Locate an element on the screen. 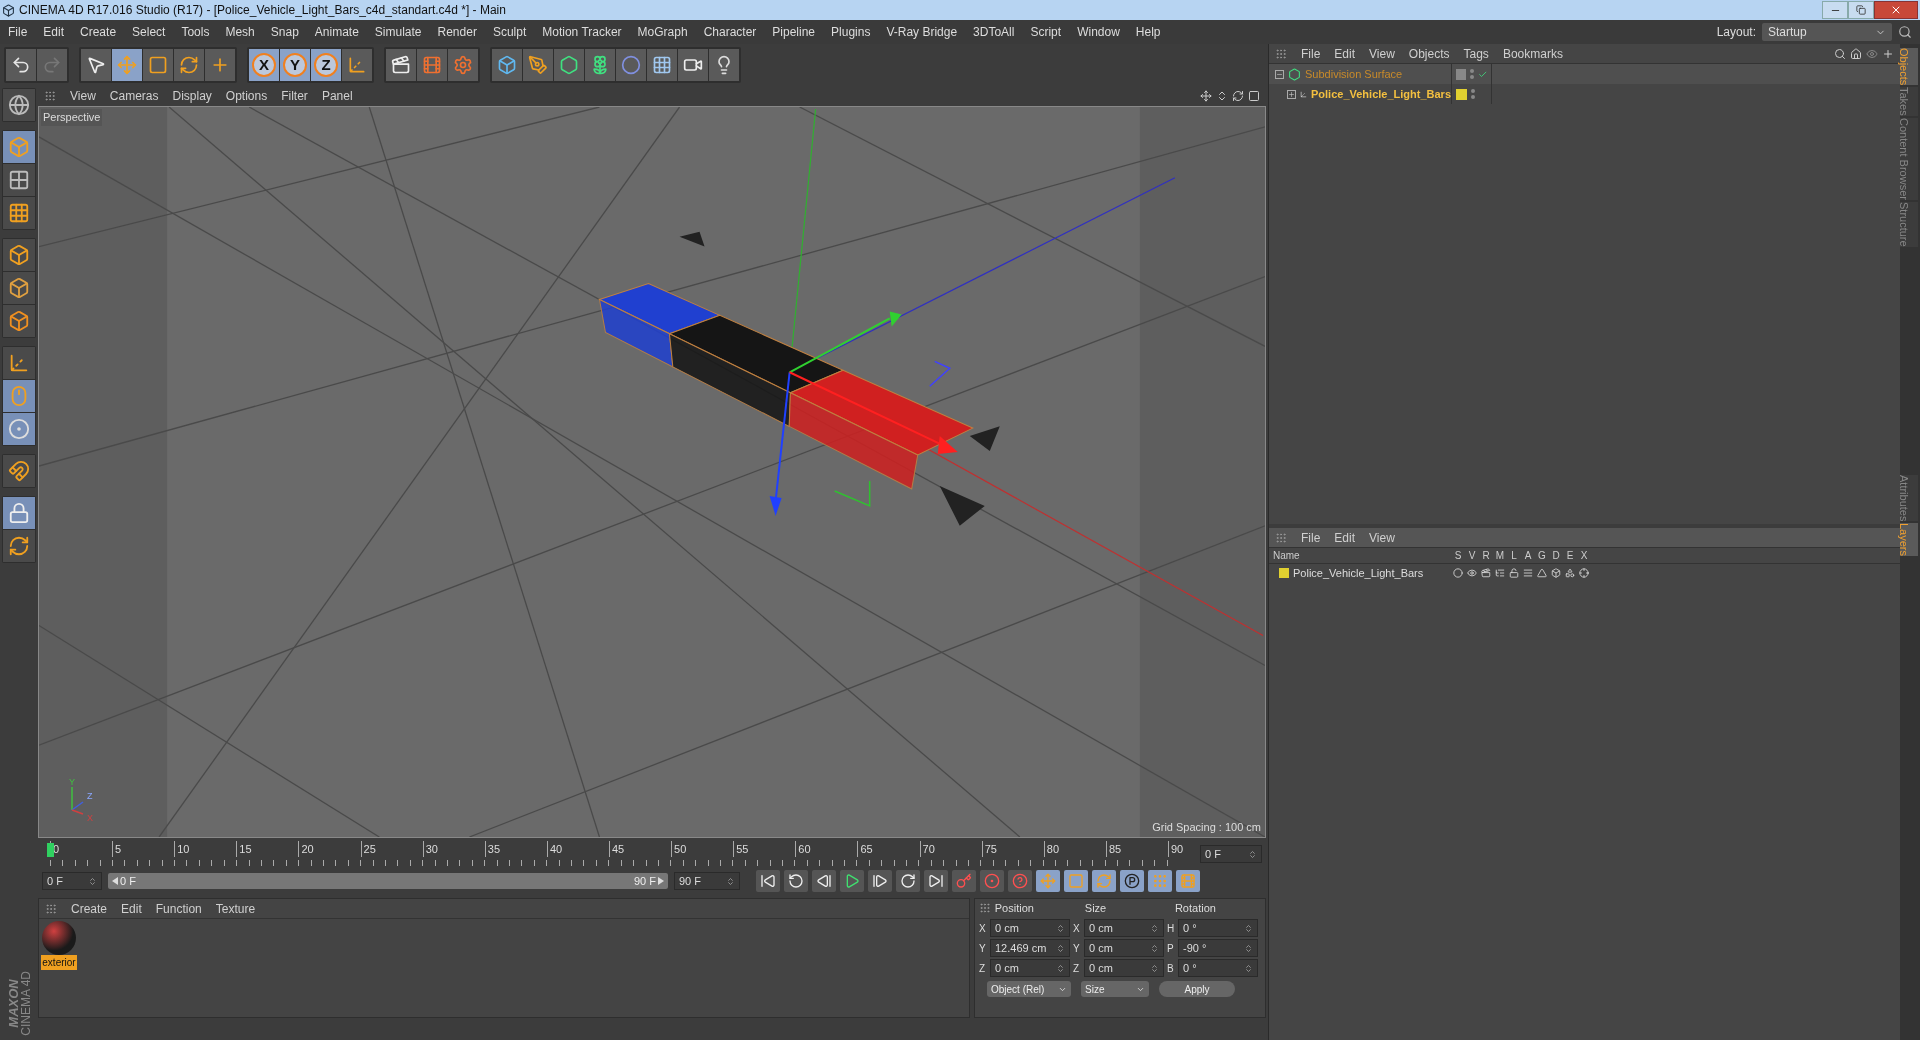  material-menu-item: Texture is located at coordinates (235, 908).